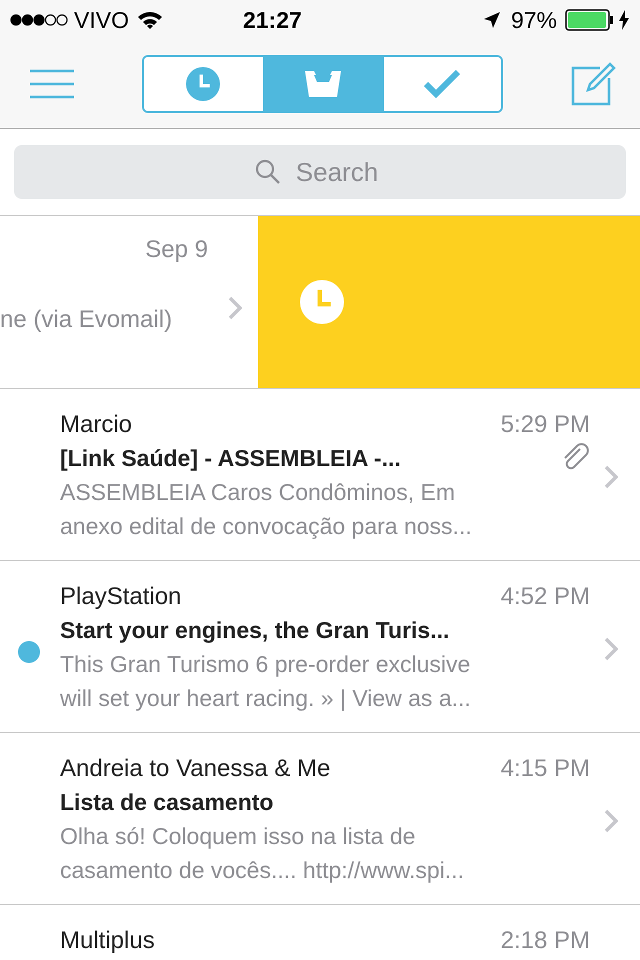 Image resolution: width=640 pixels, height=960 pixels. Describe the element at coordinates (624, 20) in the screenshot. I see `charging-bolt-icon` at that location.